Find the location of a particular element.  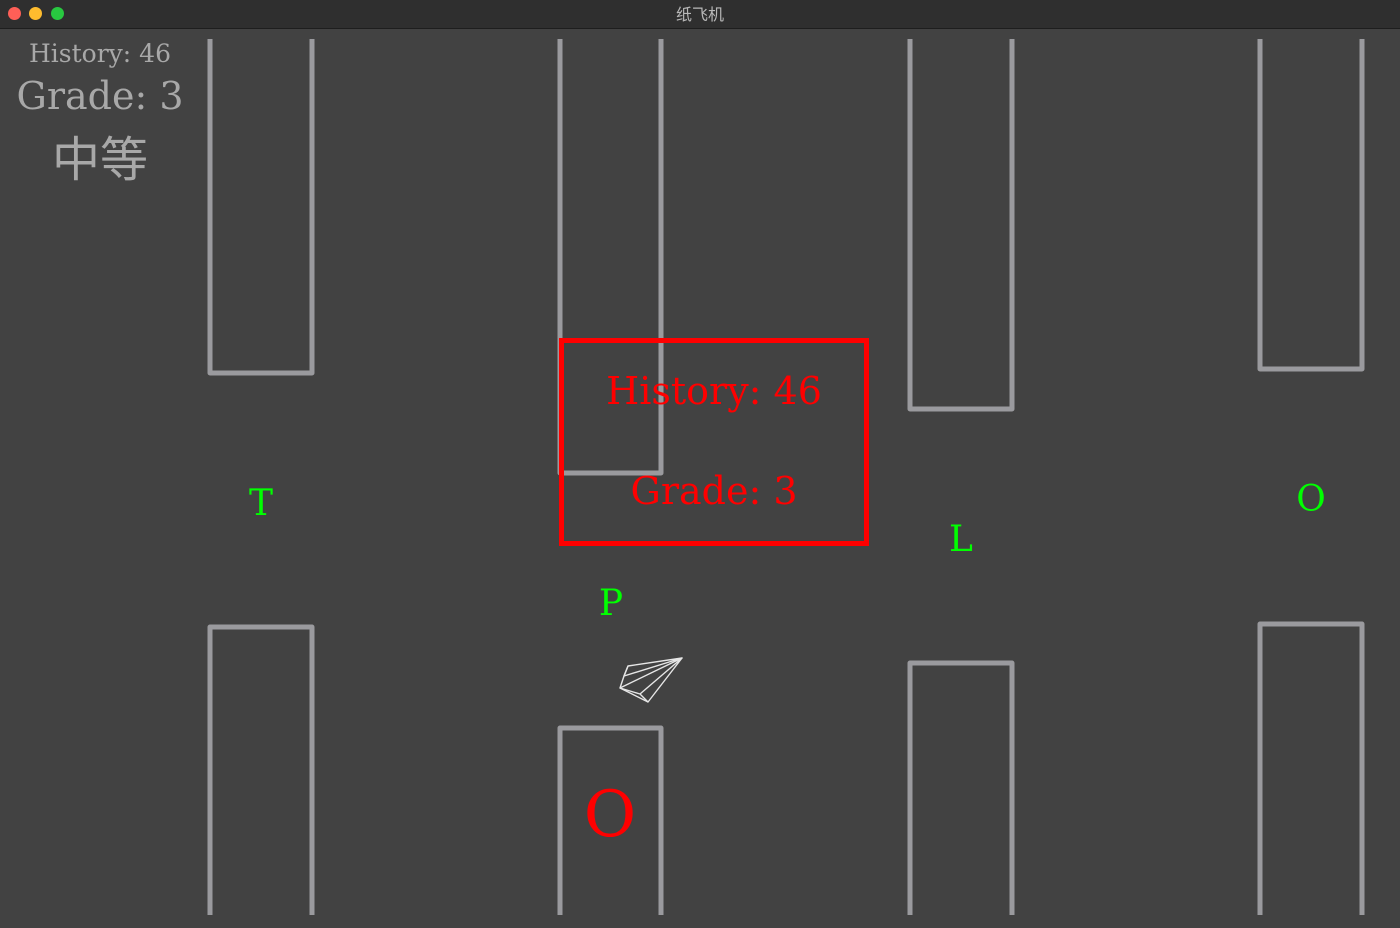

obstacle-letter: O is located at coordinates (610, 815).